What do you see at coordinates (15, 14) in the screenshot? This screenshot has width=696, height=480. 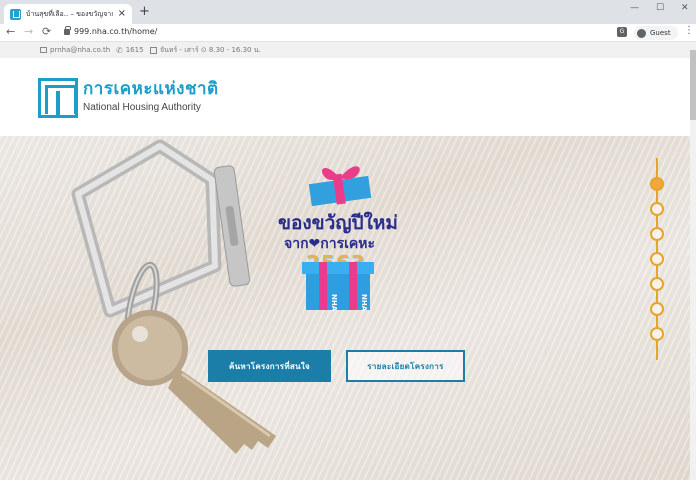 I see `favicon-icon` at bounding box center [15, 14].